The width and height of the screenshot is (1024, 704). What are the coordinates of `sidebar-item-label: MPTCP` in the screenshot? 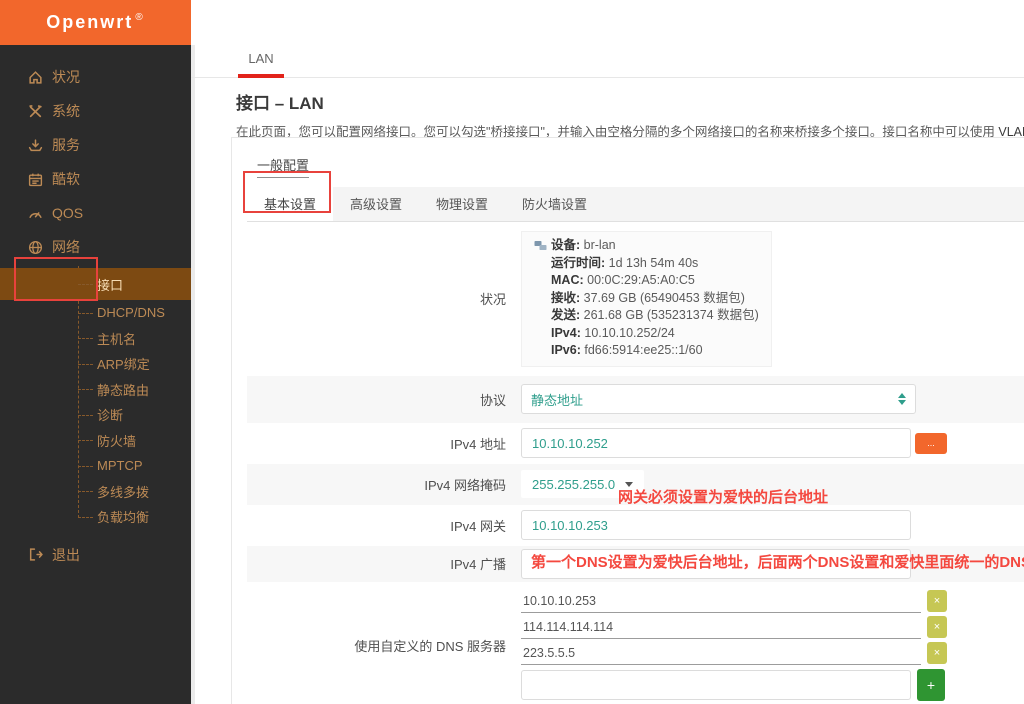 It's located at (120, 466).